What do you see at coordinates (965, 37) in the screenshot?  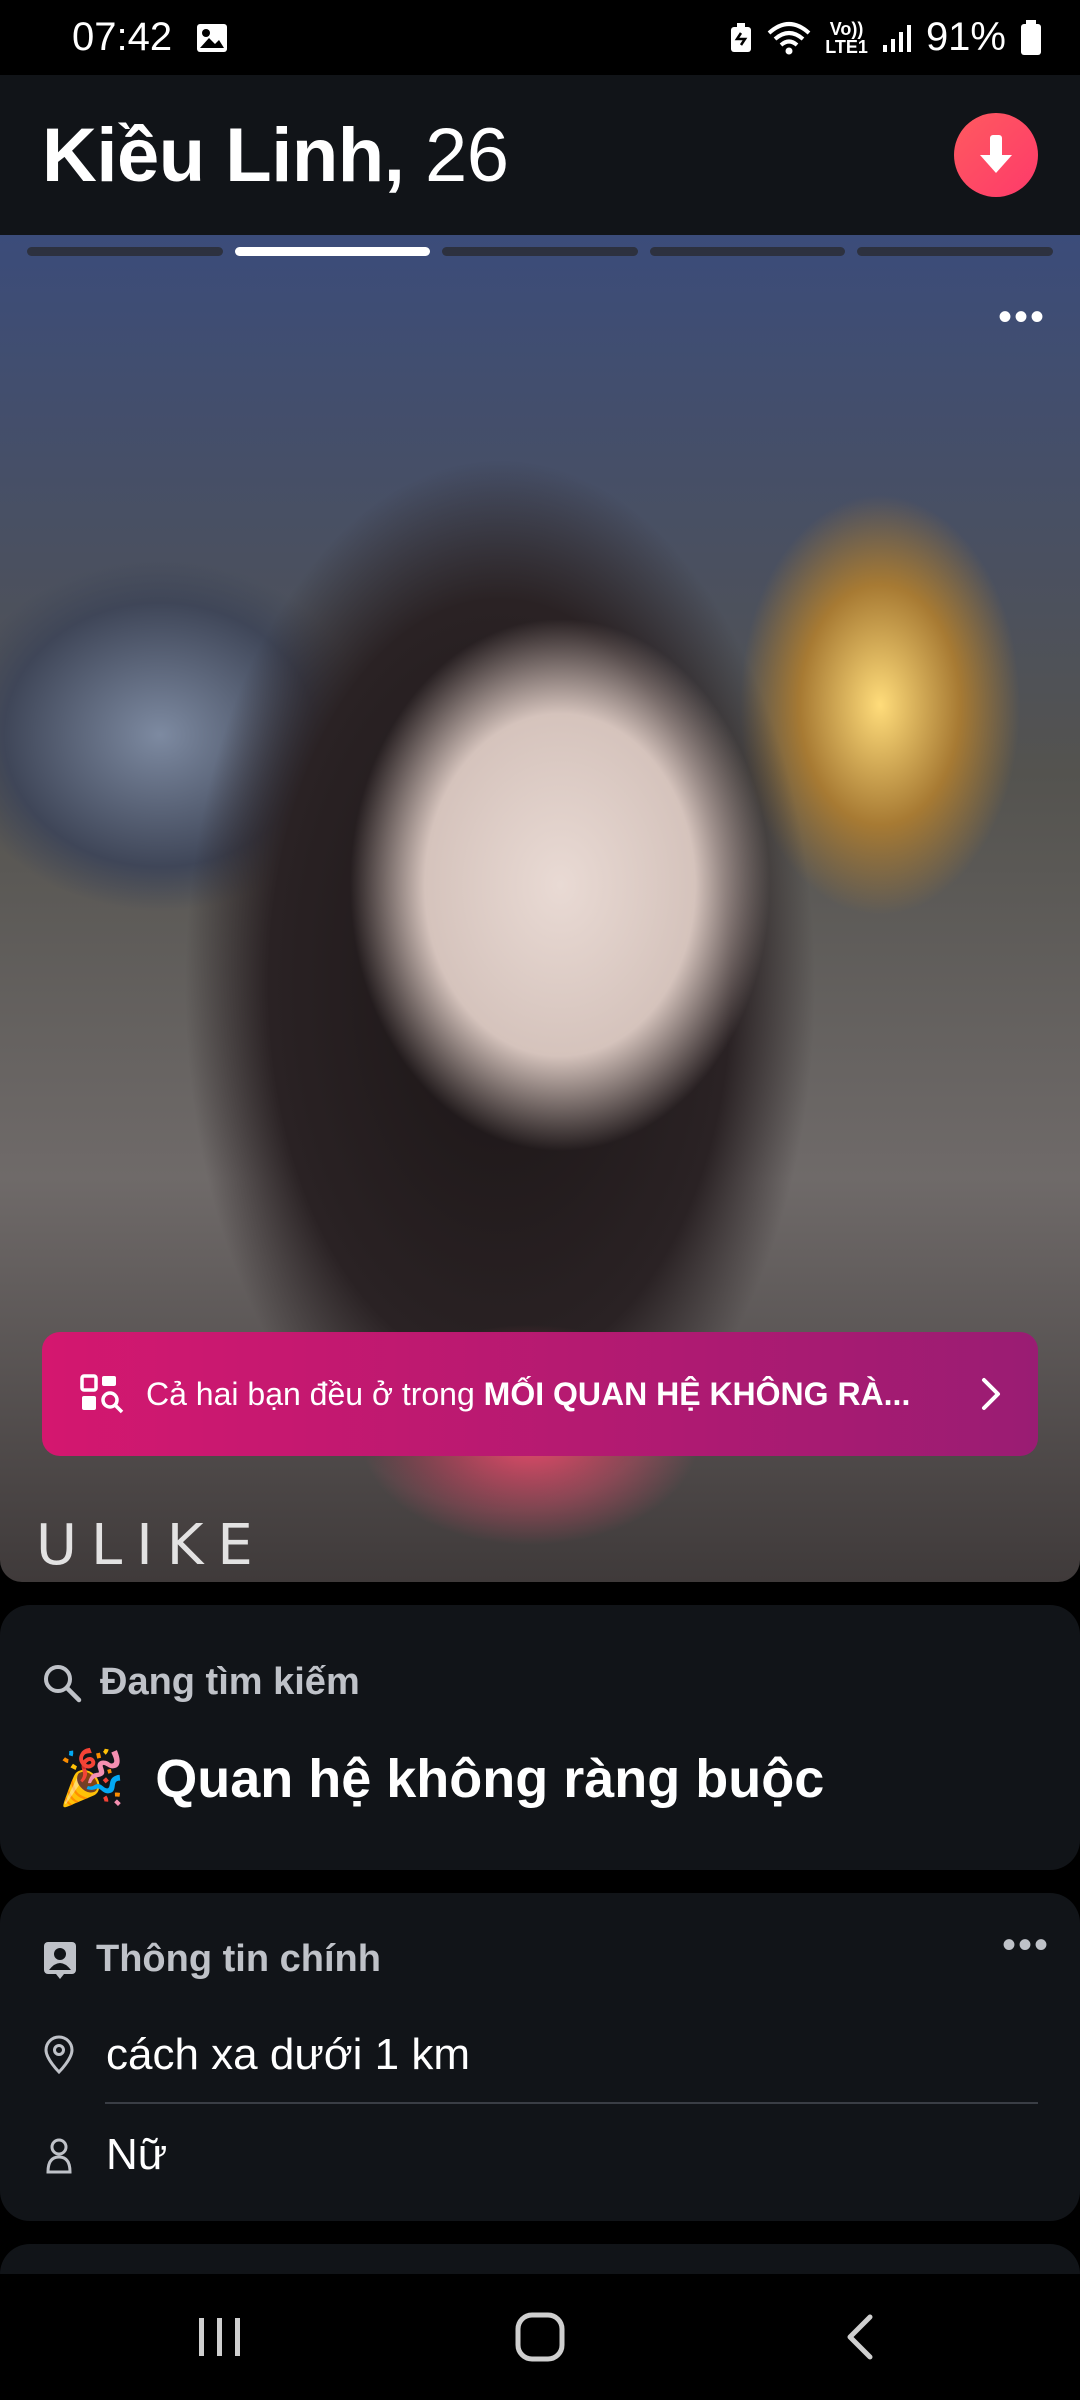 I see `battery-percent: 91%` at bounding box center [965, 37].